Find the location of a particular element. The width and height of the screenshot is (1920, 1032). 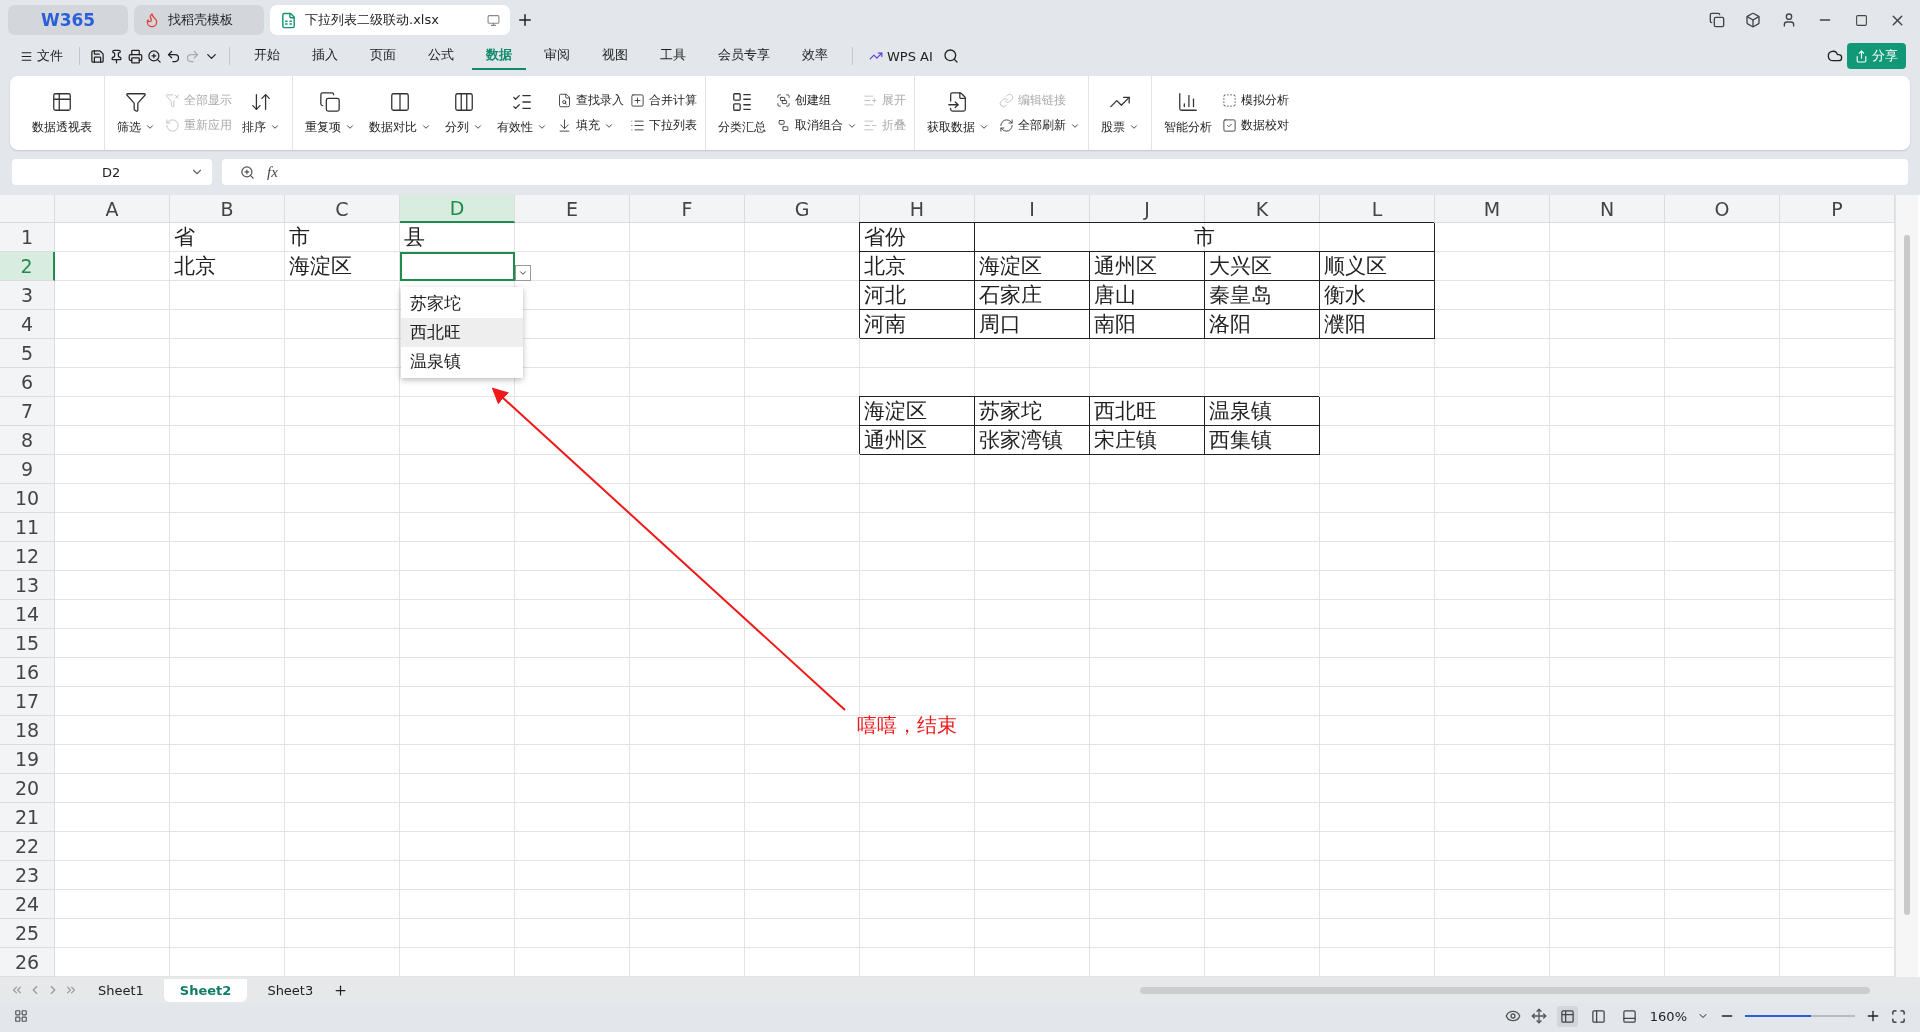

column-header: M is located at coordinates (1492, 209).